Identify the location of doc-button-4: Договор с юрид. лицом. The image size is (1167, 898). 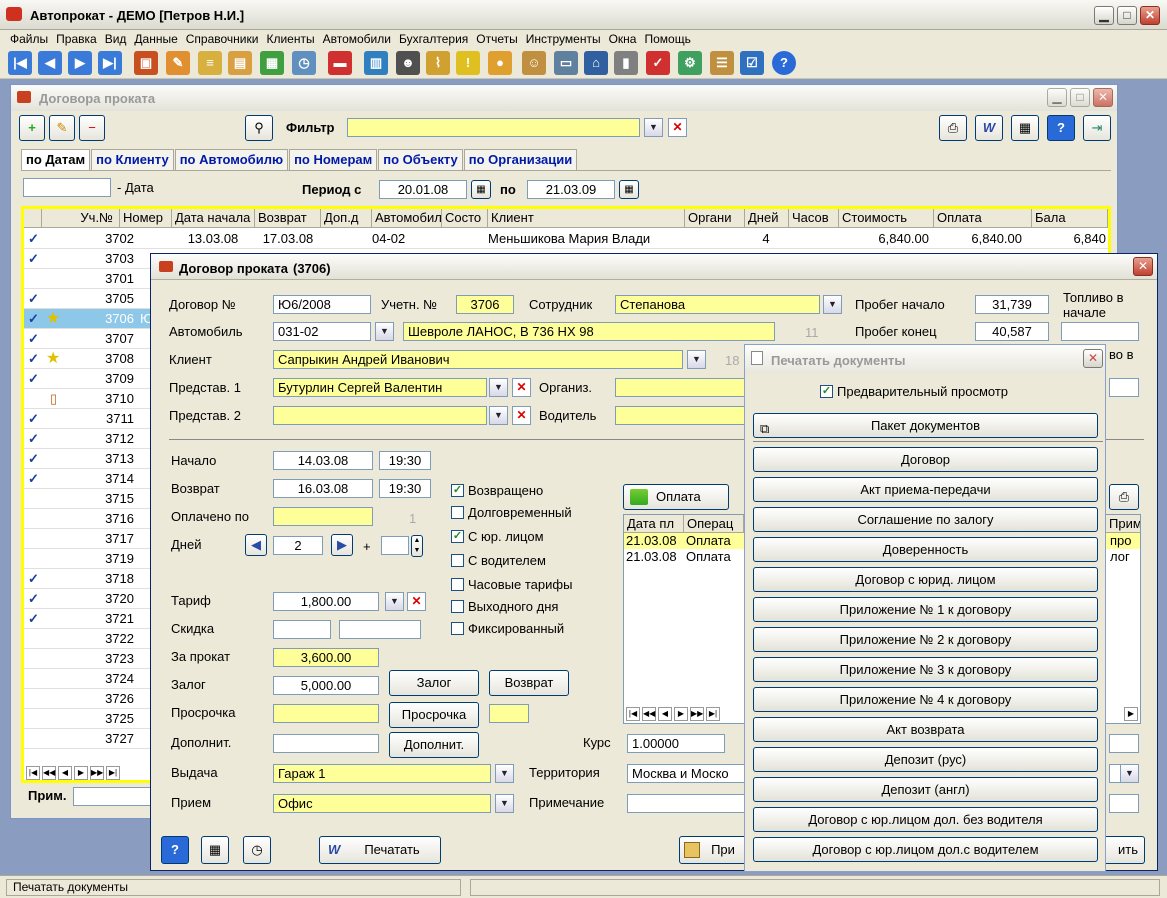
(925, 579).